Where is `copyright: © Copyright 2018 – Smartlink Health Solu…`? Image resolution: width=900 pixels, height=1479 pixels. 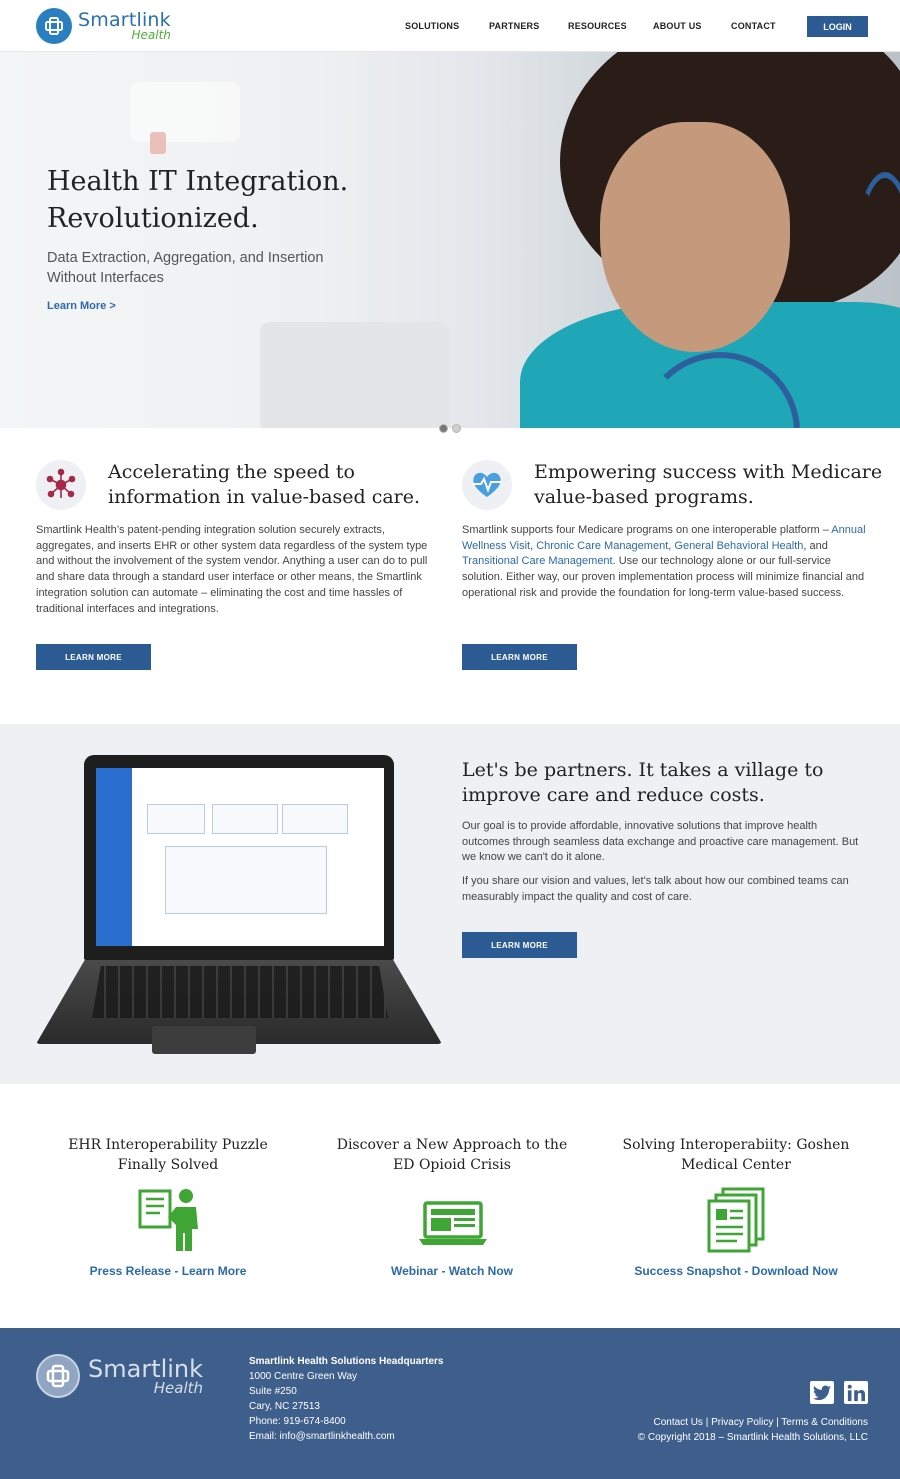
copyright: © Copyright 2018 – Smartlink Health Solu… is located at coordinates (752, 1437).